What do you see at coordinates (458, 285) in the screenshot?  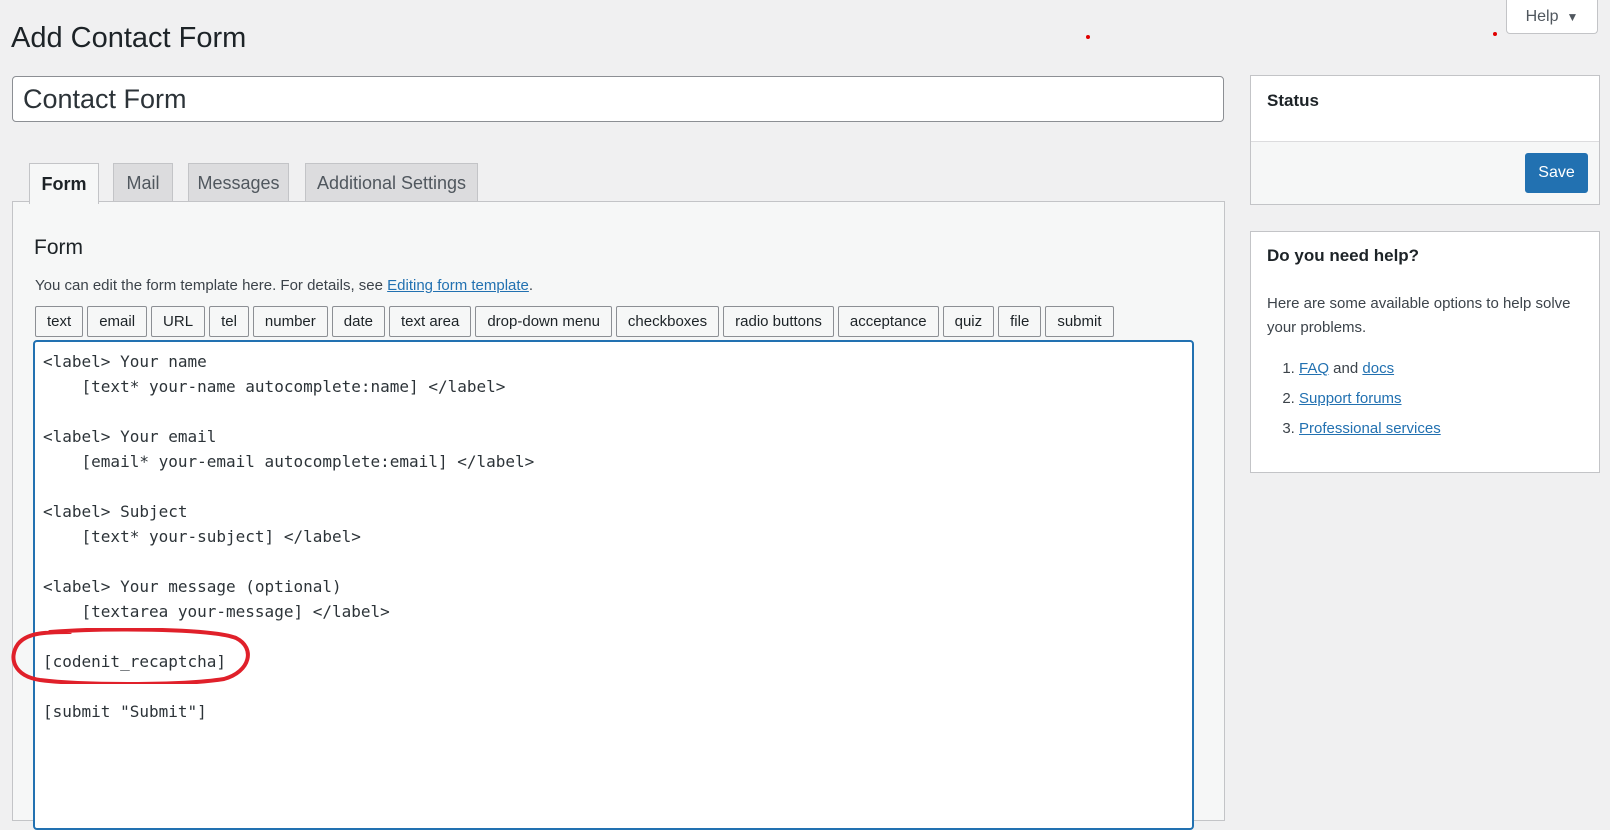 I see `editing-form-template-link: Editing form template` at bounding box center [458, 285].